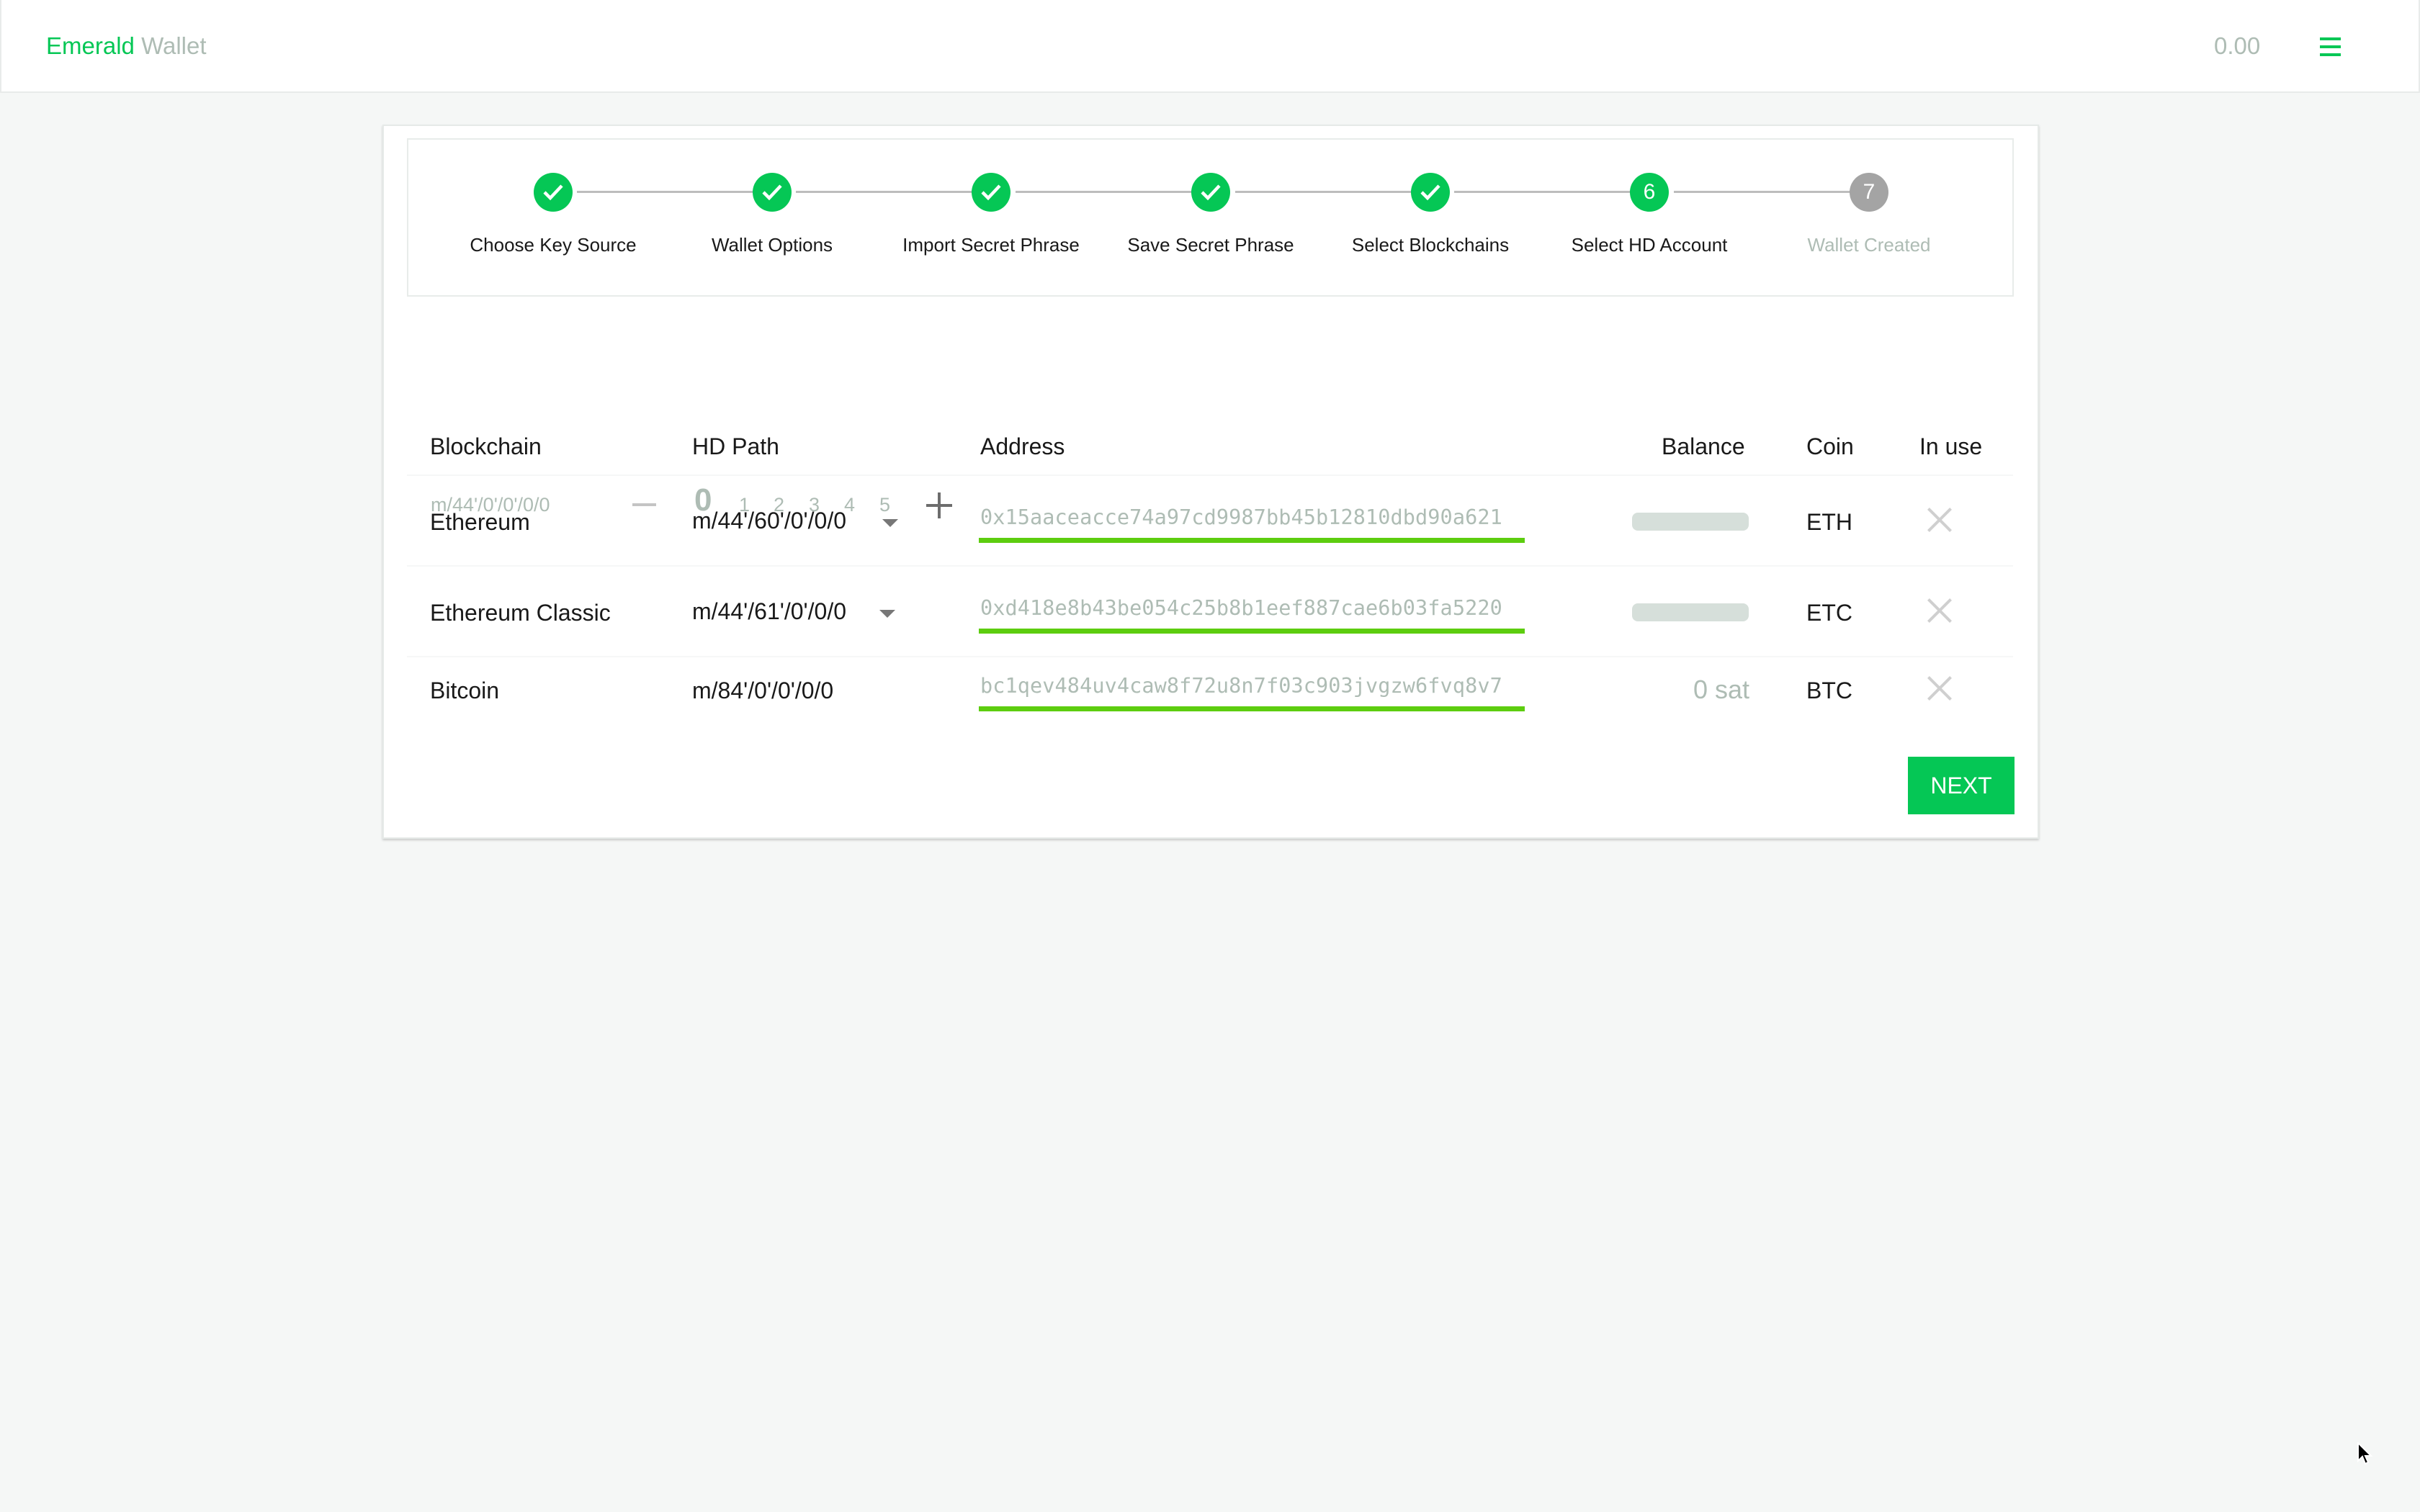 The image size is (2420, 1512). What do you see at coordinates (735, 446) in the screenshot?
I see `column-header-hd-path: HD Path` at bounding box center [735, 446].